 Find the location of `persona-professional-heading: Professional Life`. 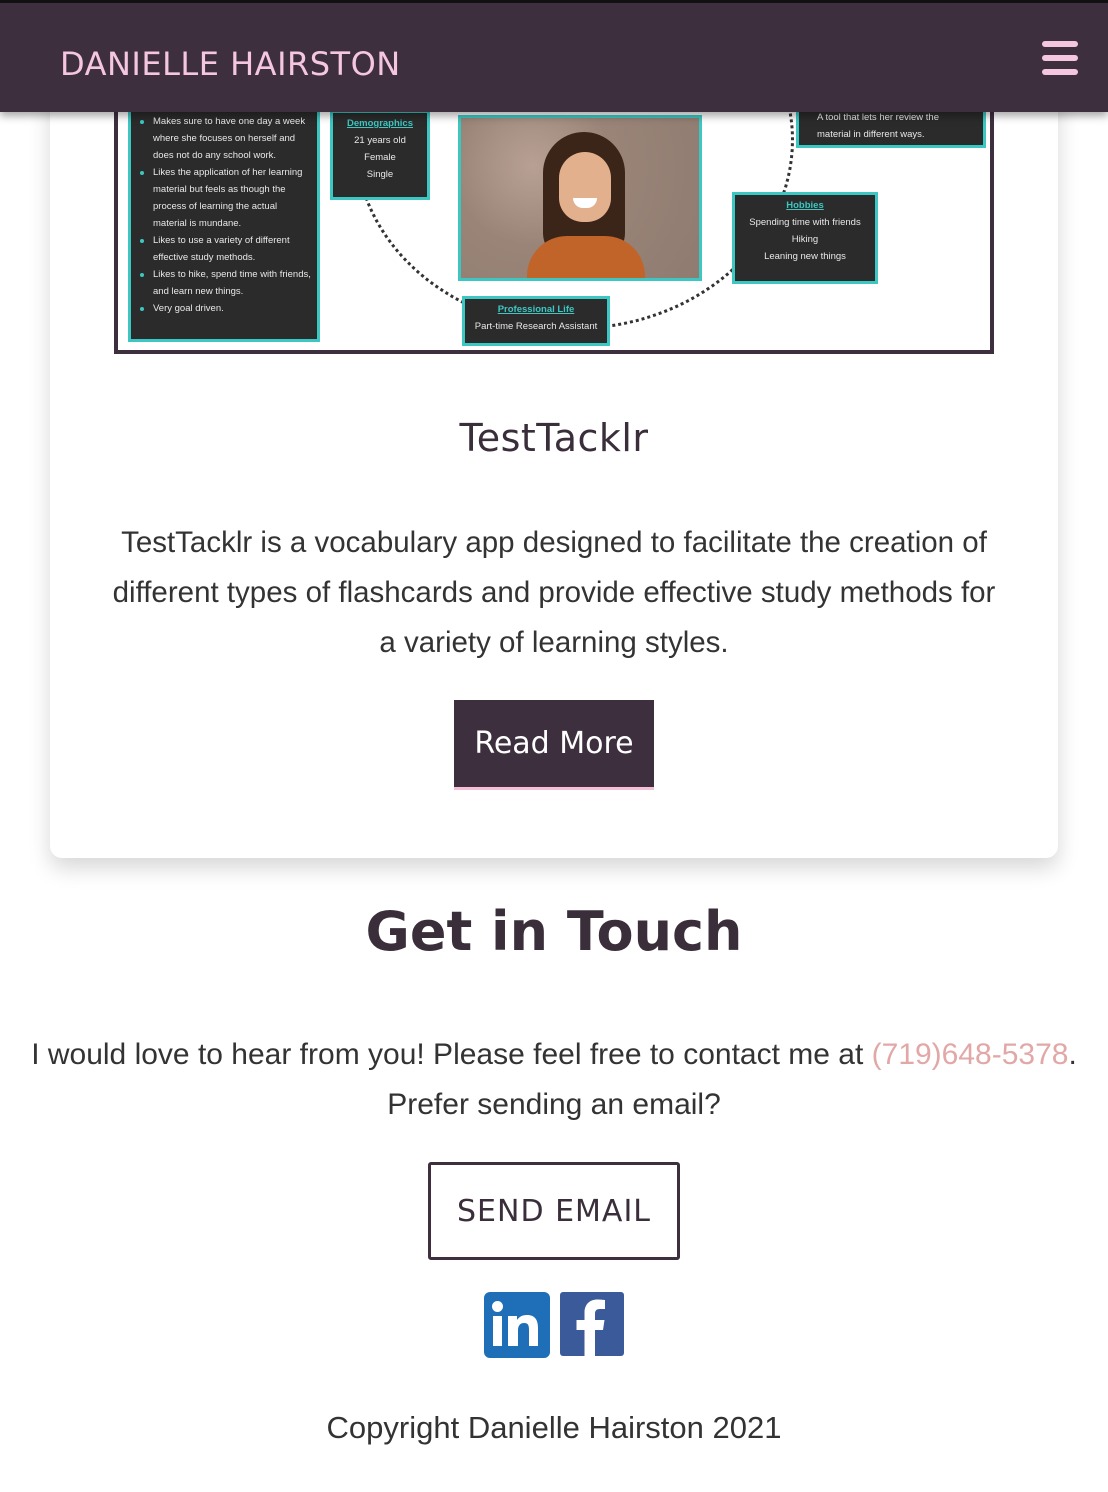

persona-professional-heading: Professional Life is located at coordinates (536, 309).